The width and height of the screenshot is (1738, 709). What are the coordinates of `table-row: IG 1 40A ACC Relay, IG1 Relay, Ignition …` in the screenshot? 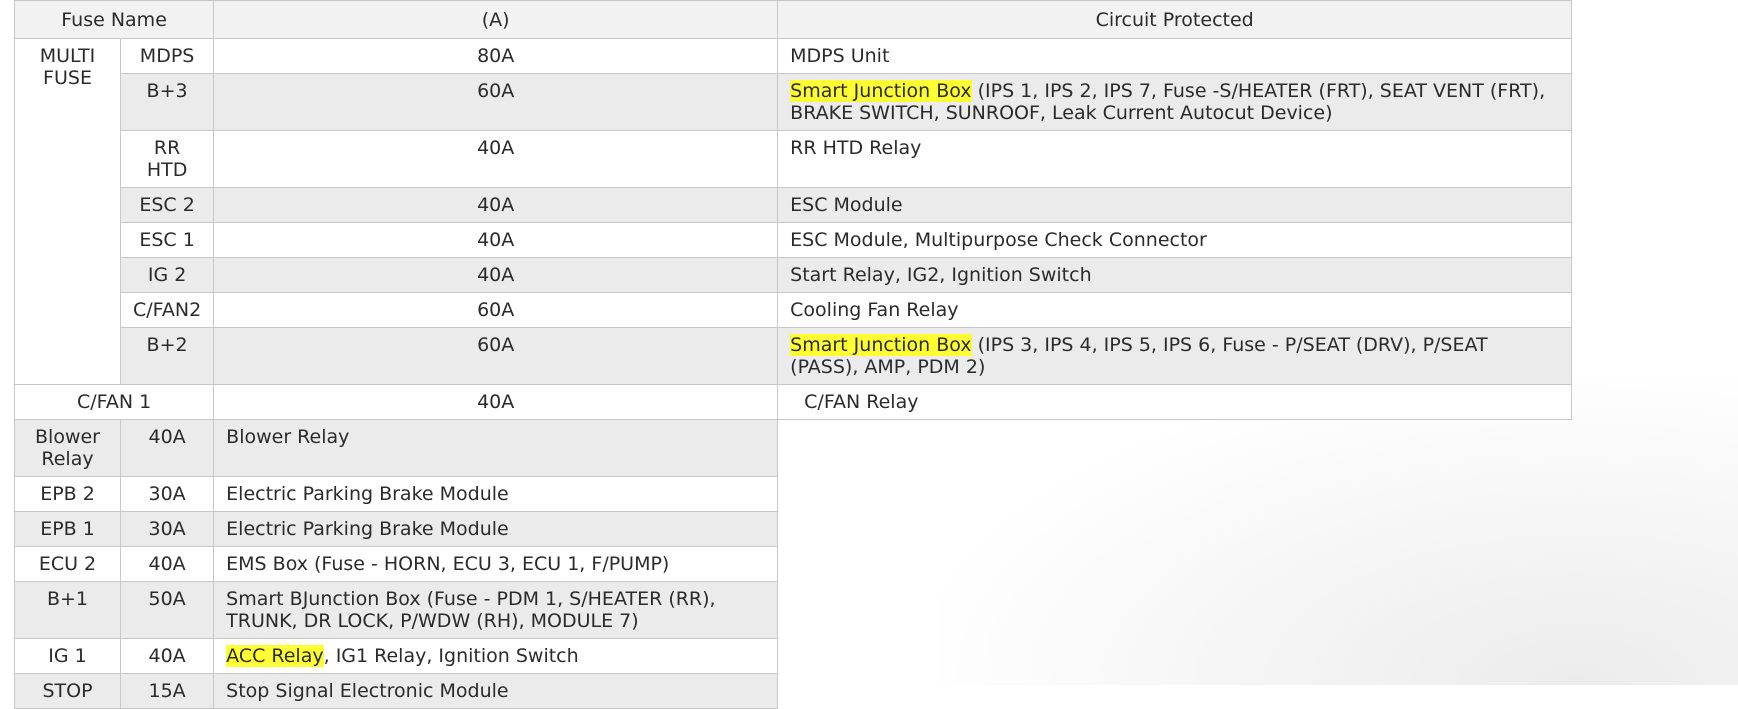 It's located at (793, 656).